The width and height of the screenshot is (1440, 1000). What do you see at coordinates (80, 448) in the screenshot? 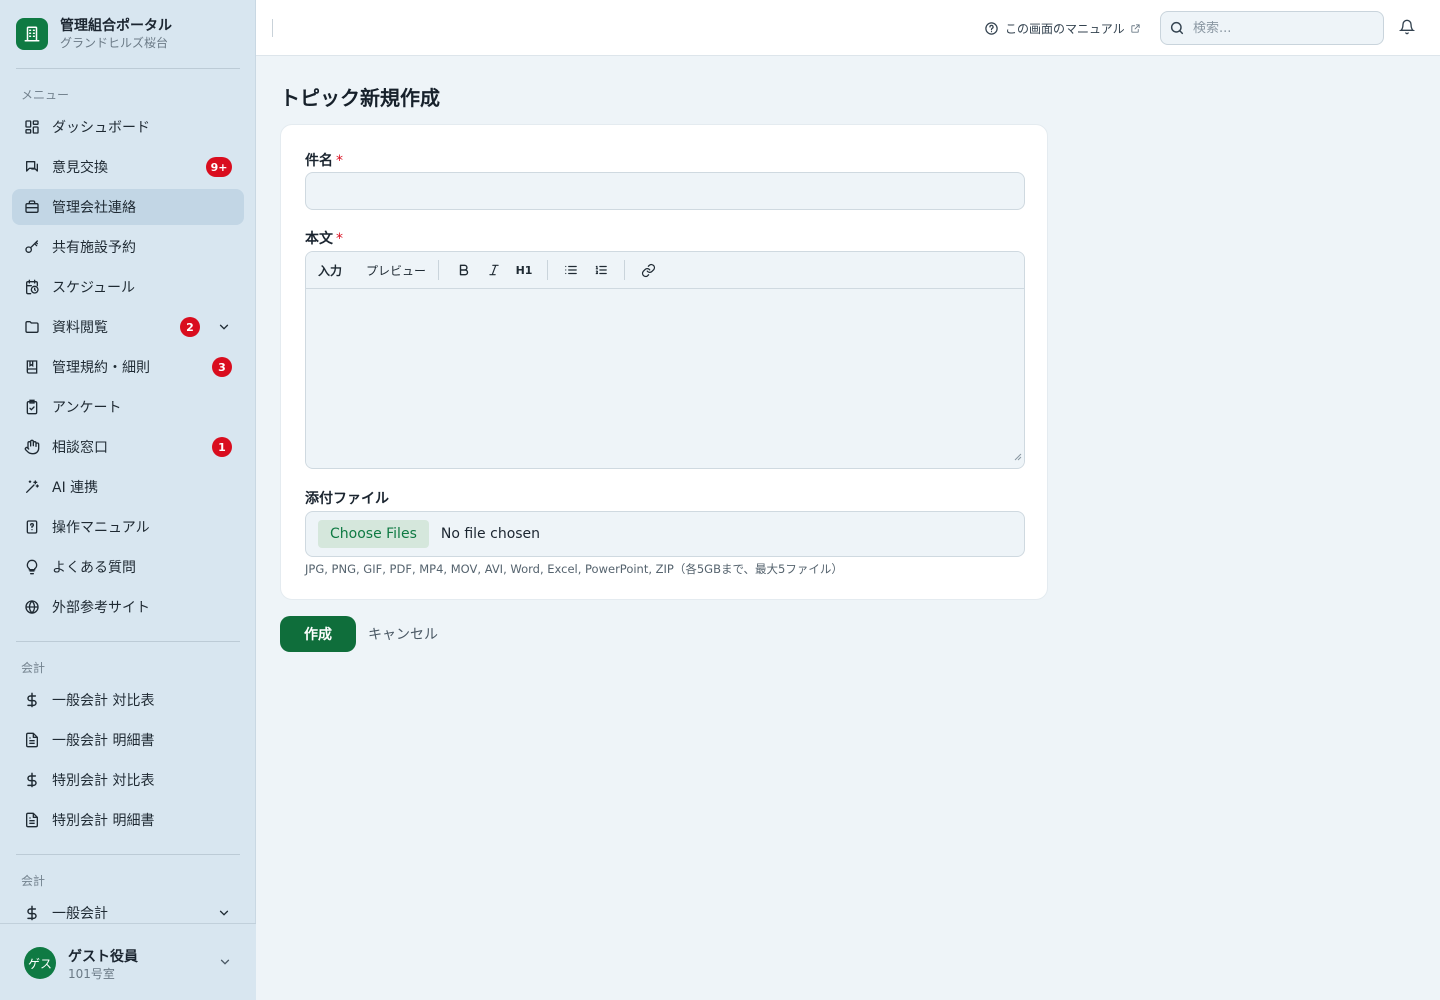
I see `sidebar-item-label: 相談窓口` at bounding box center [80, 448].